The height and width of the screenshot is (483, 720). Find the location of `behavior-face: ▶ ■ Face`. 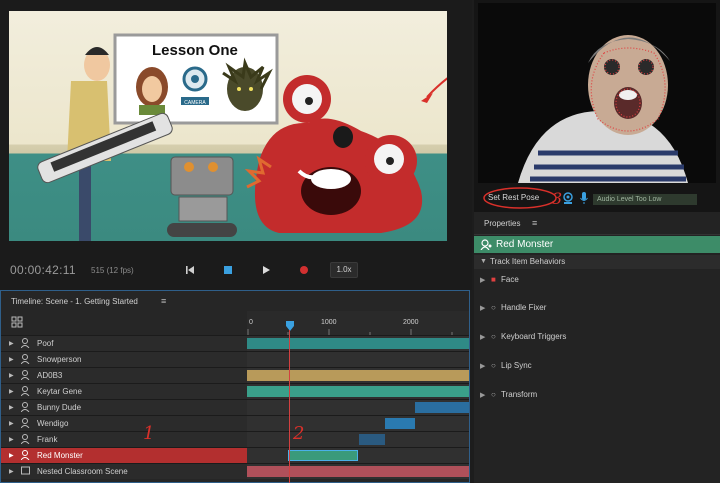

behavior-face: ▶ ■ Face is located at coordinates (597, 281).